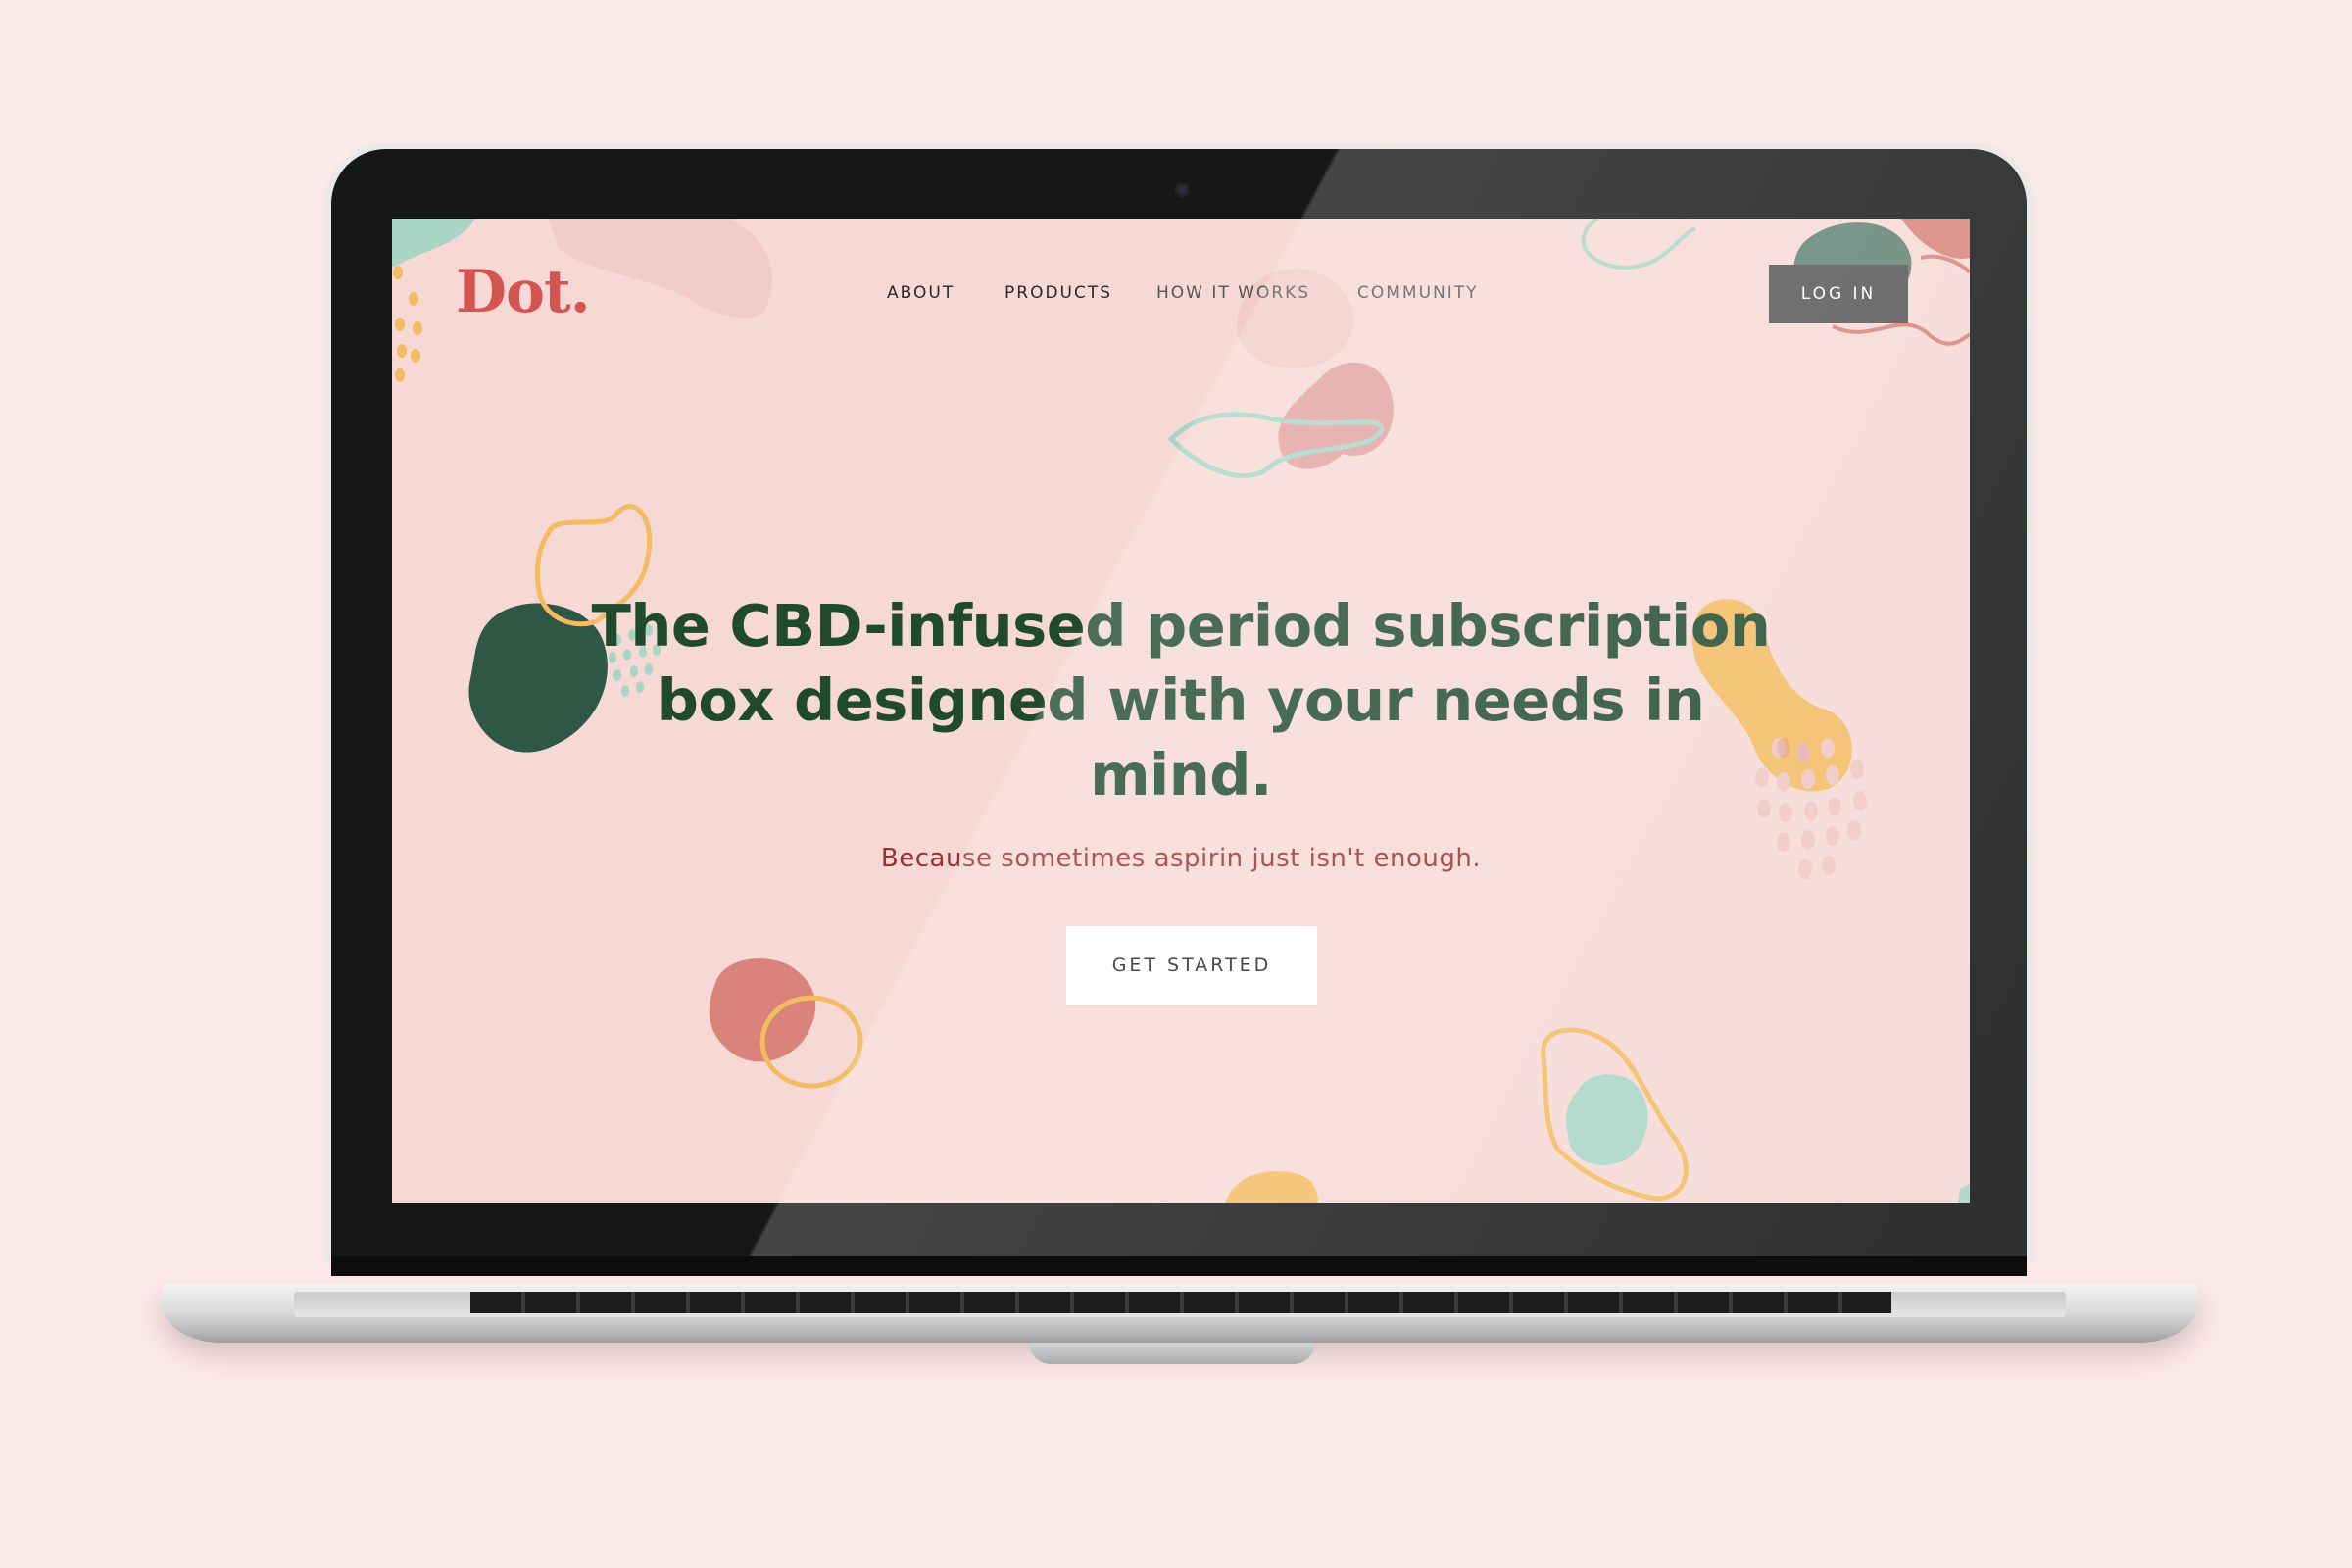 The image size is (2352, 1568). Describe the element at coordinates (1233, 293) in the screenshot. I see `nav-item-how-it-works: HOW IT WORKS` at that location.